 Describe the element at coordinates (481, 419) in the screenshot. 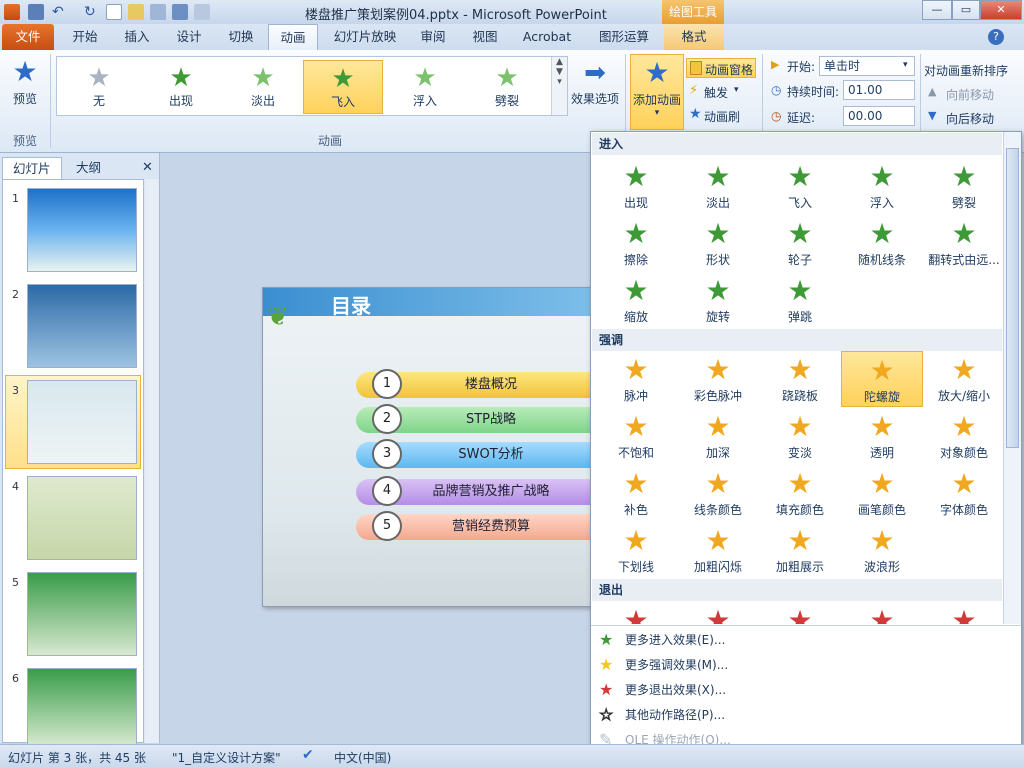

I see `toc-item: 2 STP战略` at that location.